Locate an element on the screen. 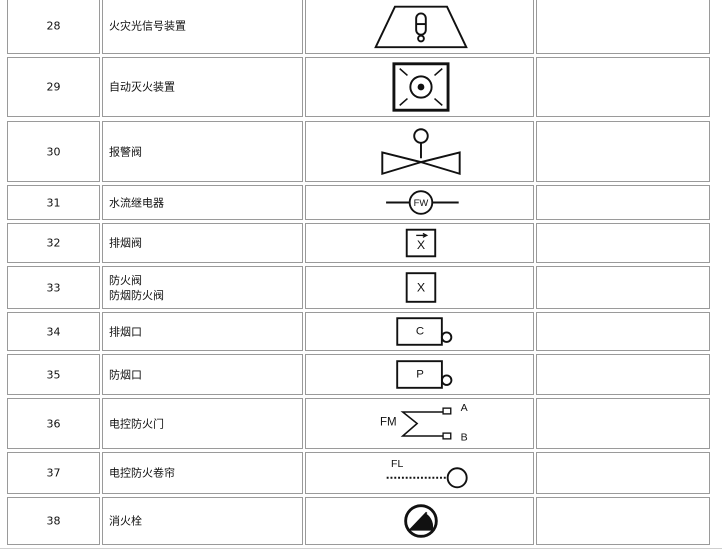 This screenshot has height=554, width=722. symbol-name: 火灾光信号装置 is located at coordinates (147, 26).